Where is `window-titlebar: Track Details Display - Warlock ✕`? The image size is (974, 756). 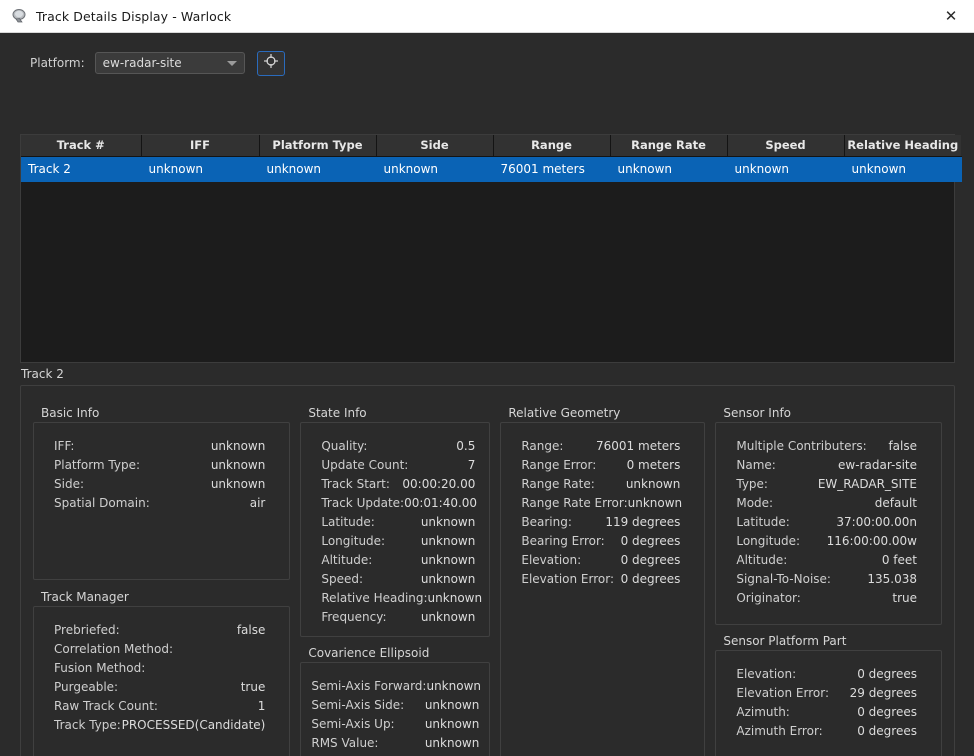 window-titlebar: Track Details Display - Warlock ✕ is located at coordinates (487, 16).